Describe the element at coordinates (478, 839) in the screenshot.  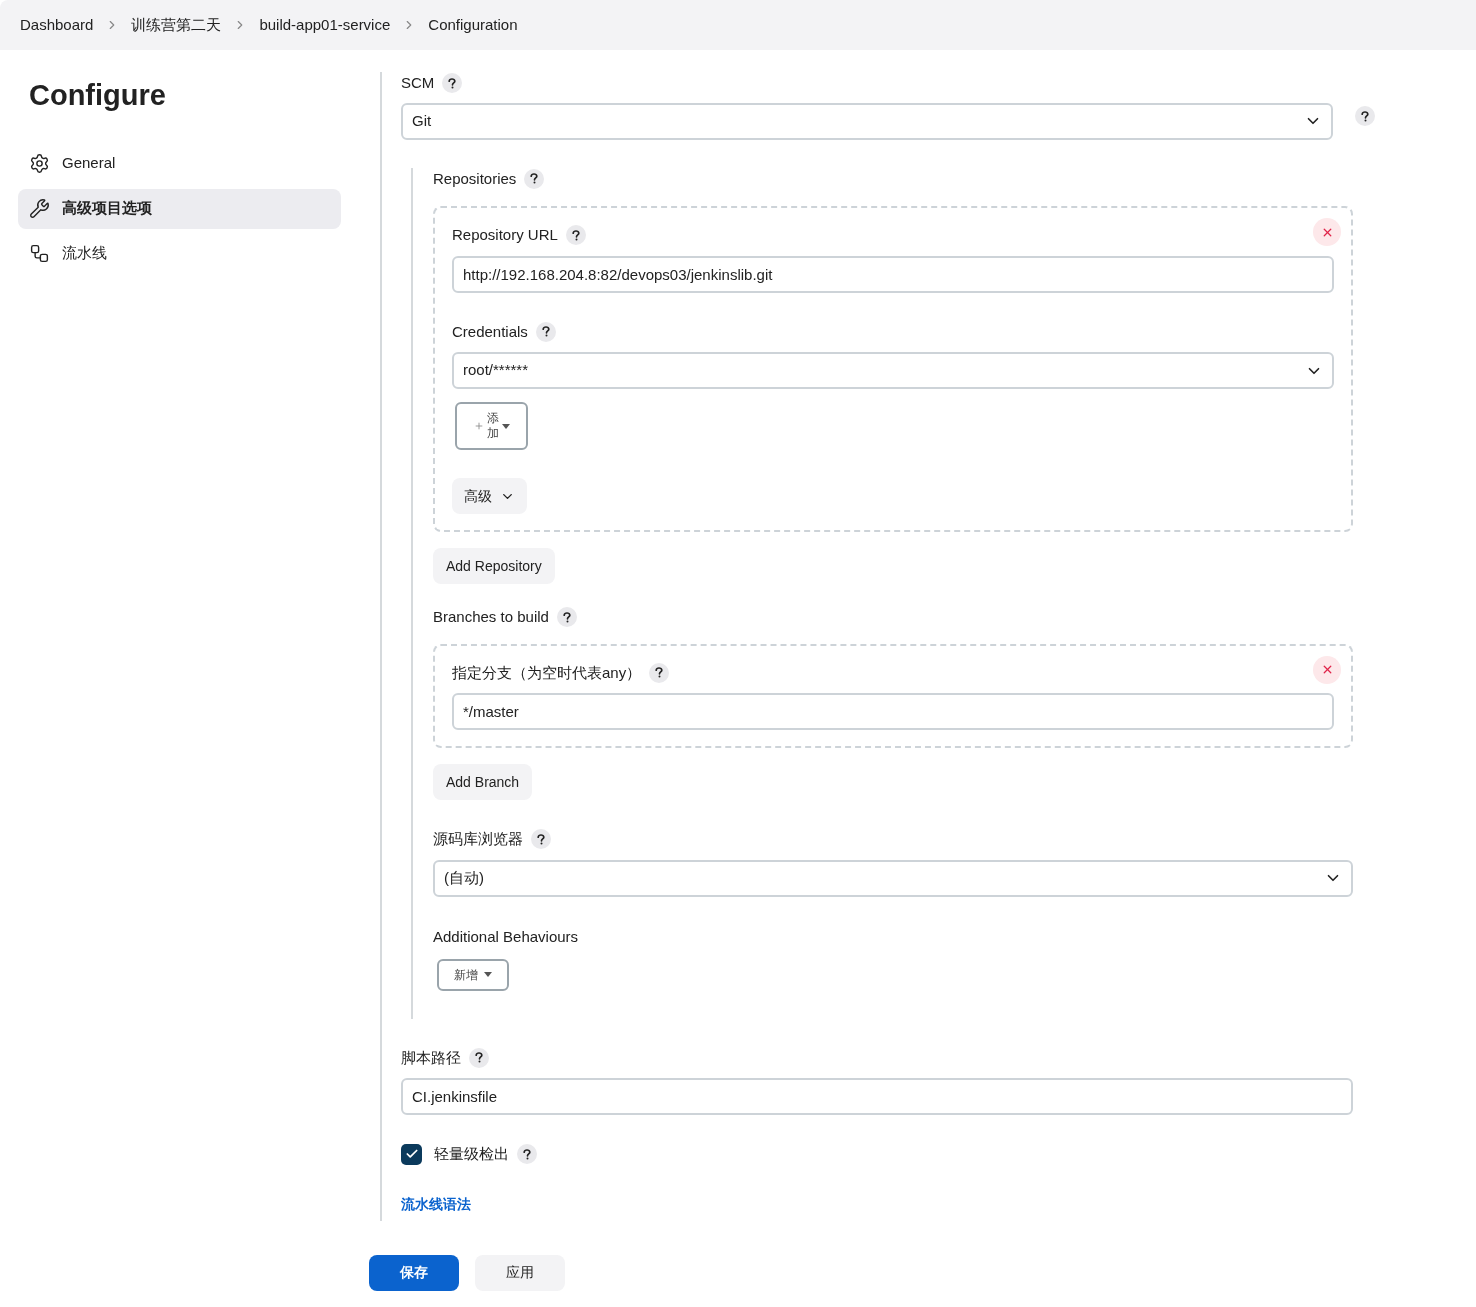
I see `field-label: 源码库浏览器` at that location.